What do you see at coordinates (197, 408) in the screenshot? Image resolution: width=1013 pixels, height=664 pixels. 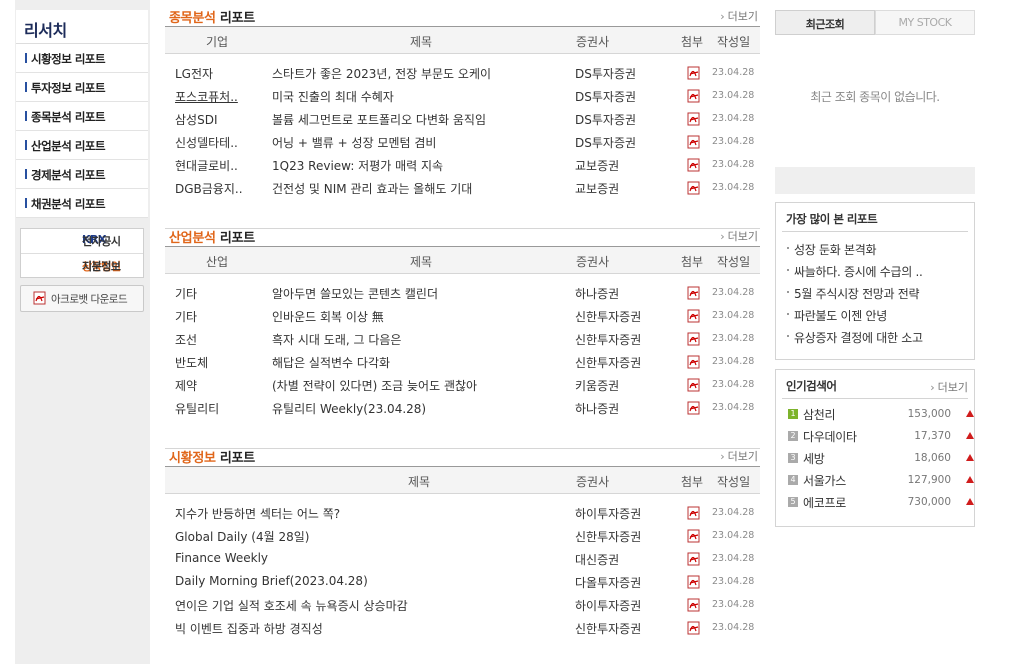 I see `row-subject: 유틸리티` at bounding box center [197, 408].